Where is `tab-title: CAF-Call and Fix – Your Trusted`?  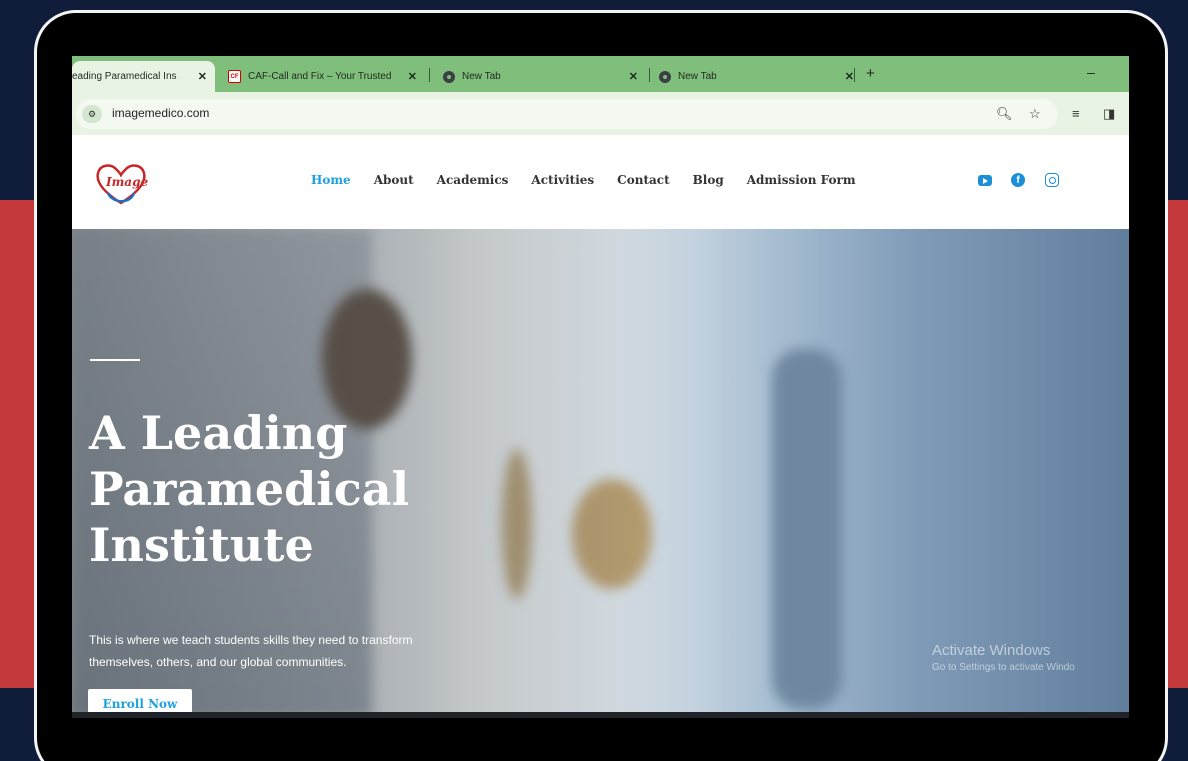
tab-title: CAF-Call and Fix – Your Trusted is located at coordinates (320, 76).